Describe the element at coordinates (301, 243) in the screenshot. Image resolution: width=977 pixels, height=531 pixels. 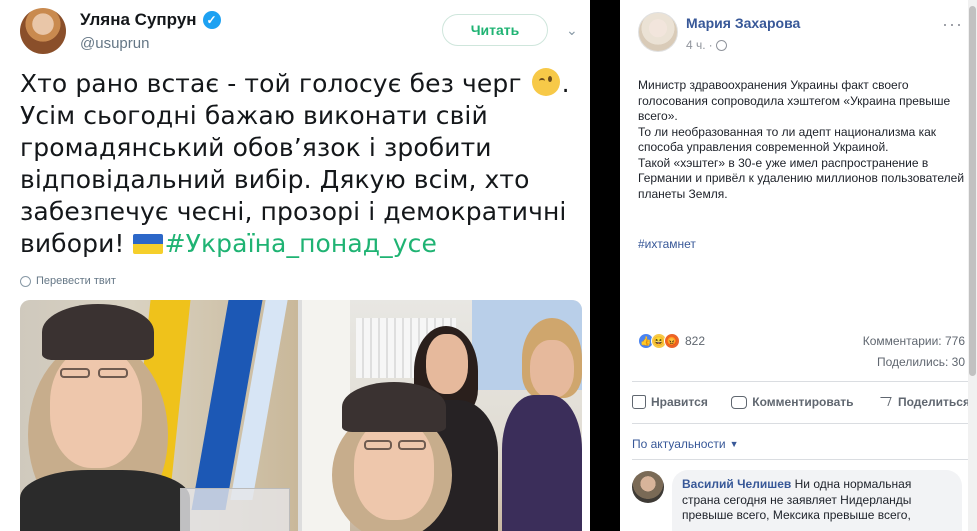
I see `tweet-hashtag-link: #Україна_понад_усе` at that location.